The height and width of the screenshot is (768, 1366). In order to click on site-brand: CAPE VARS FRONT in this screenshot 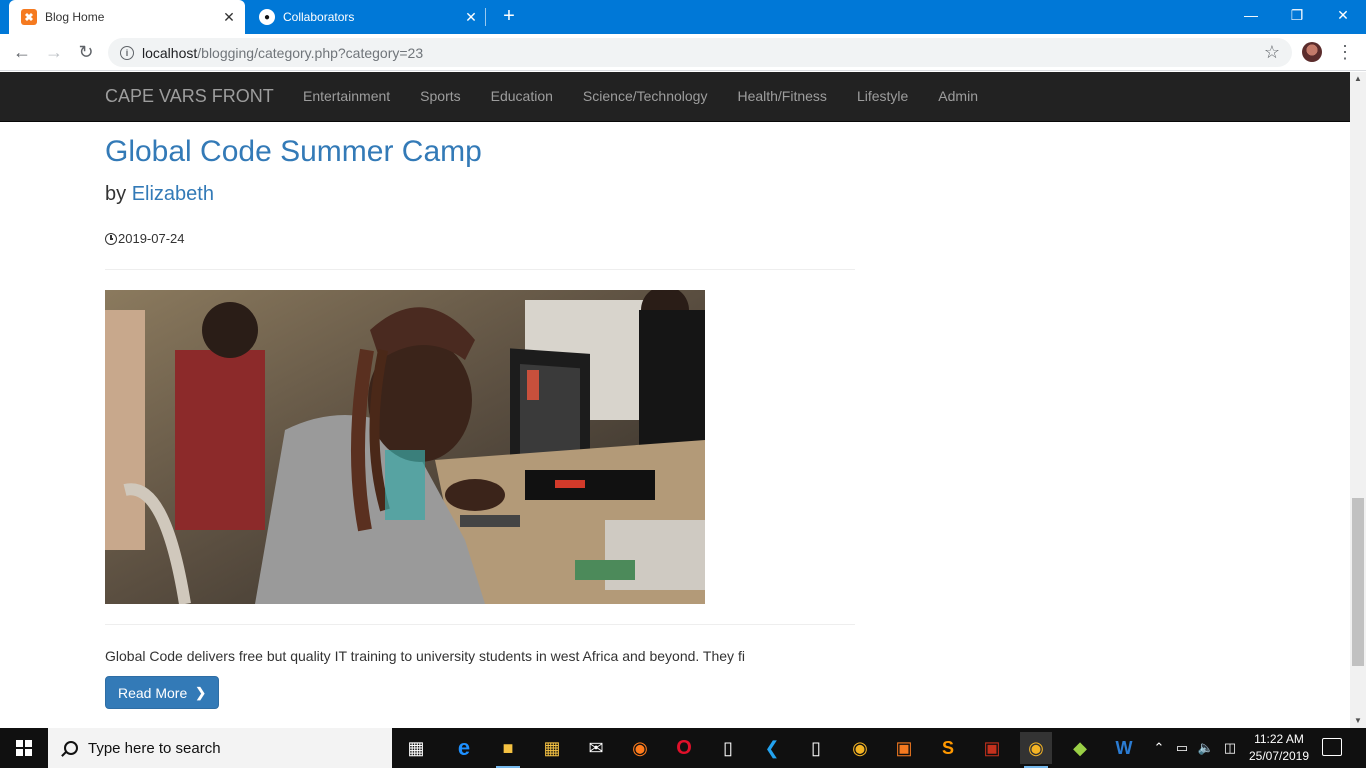, I will do `click(189, 96)`.